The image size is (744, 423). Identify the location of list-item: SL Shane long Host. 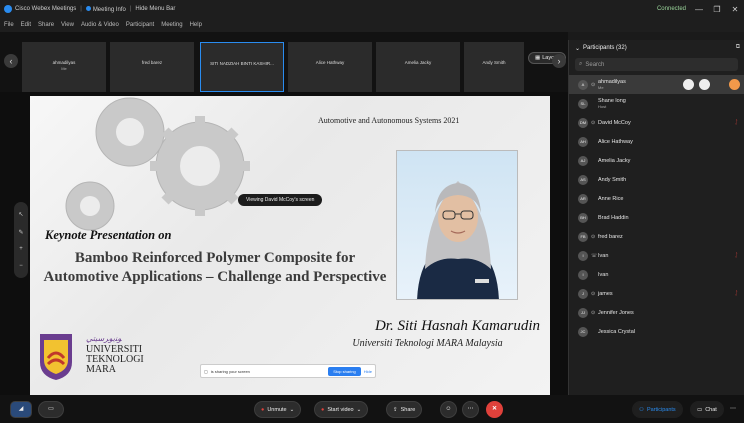
(656, 103).